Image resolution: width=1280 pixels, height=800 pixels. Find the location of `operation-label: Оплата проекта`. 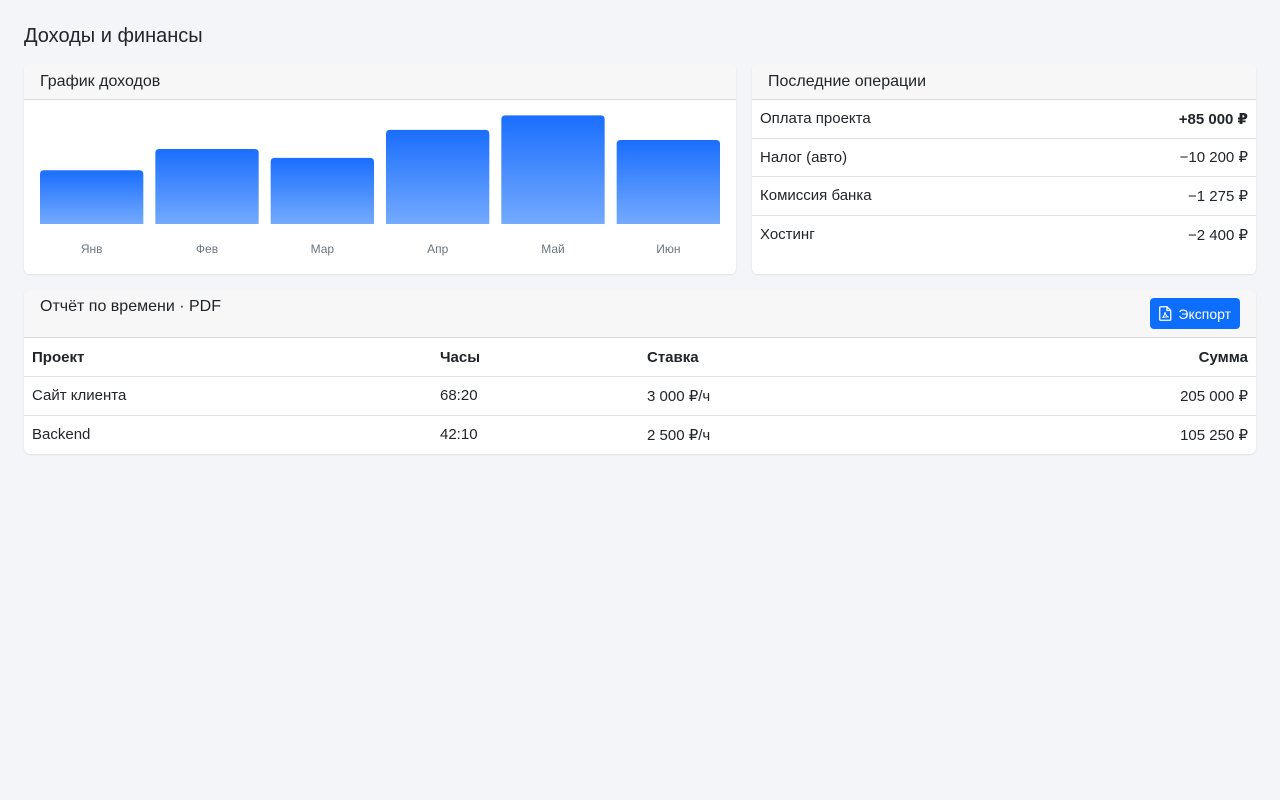

operation-label: Оплата проекта is located at coordinates (815, 119).